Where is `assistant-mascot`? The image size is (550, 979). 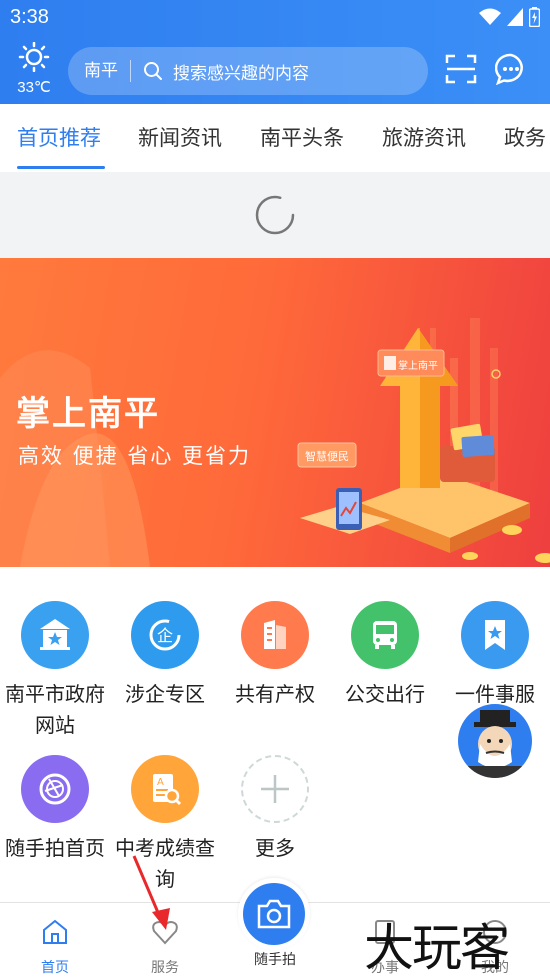 assistant-mascot is located at coordinates (495, 741).